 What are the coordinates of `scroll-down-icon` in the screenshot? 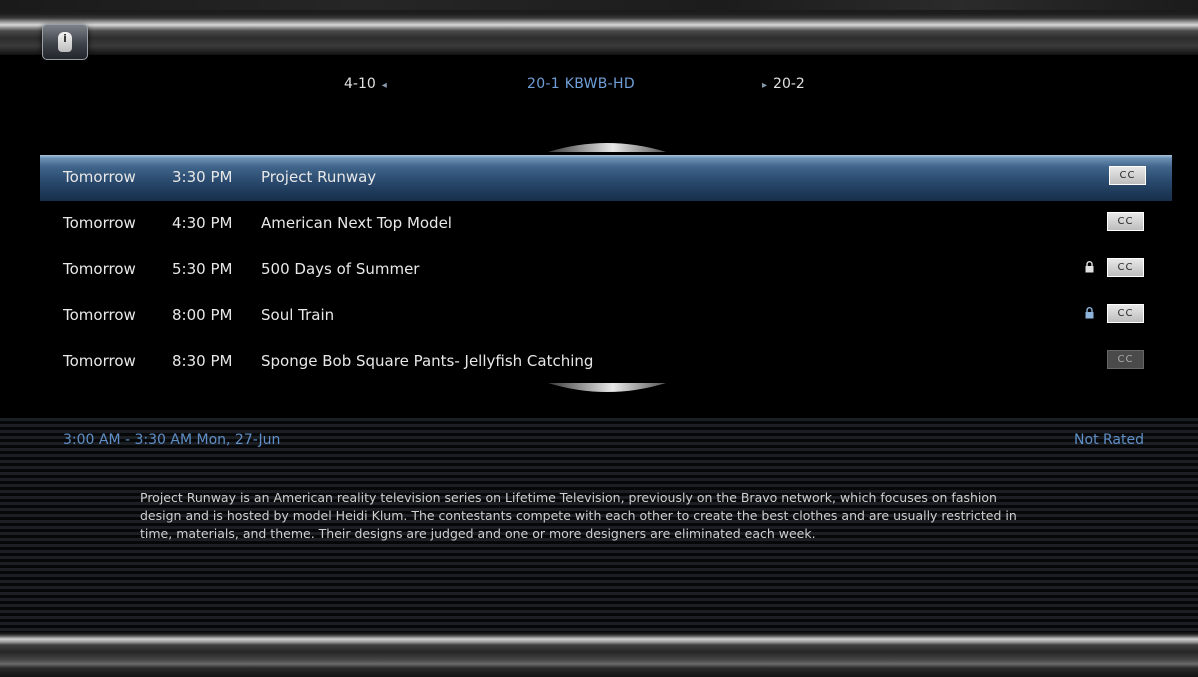 It's located at (607, 390).